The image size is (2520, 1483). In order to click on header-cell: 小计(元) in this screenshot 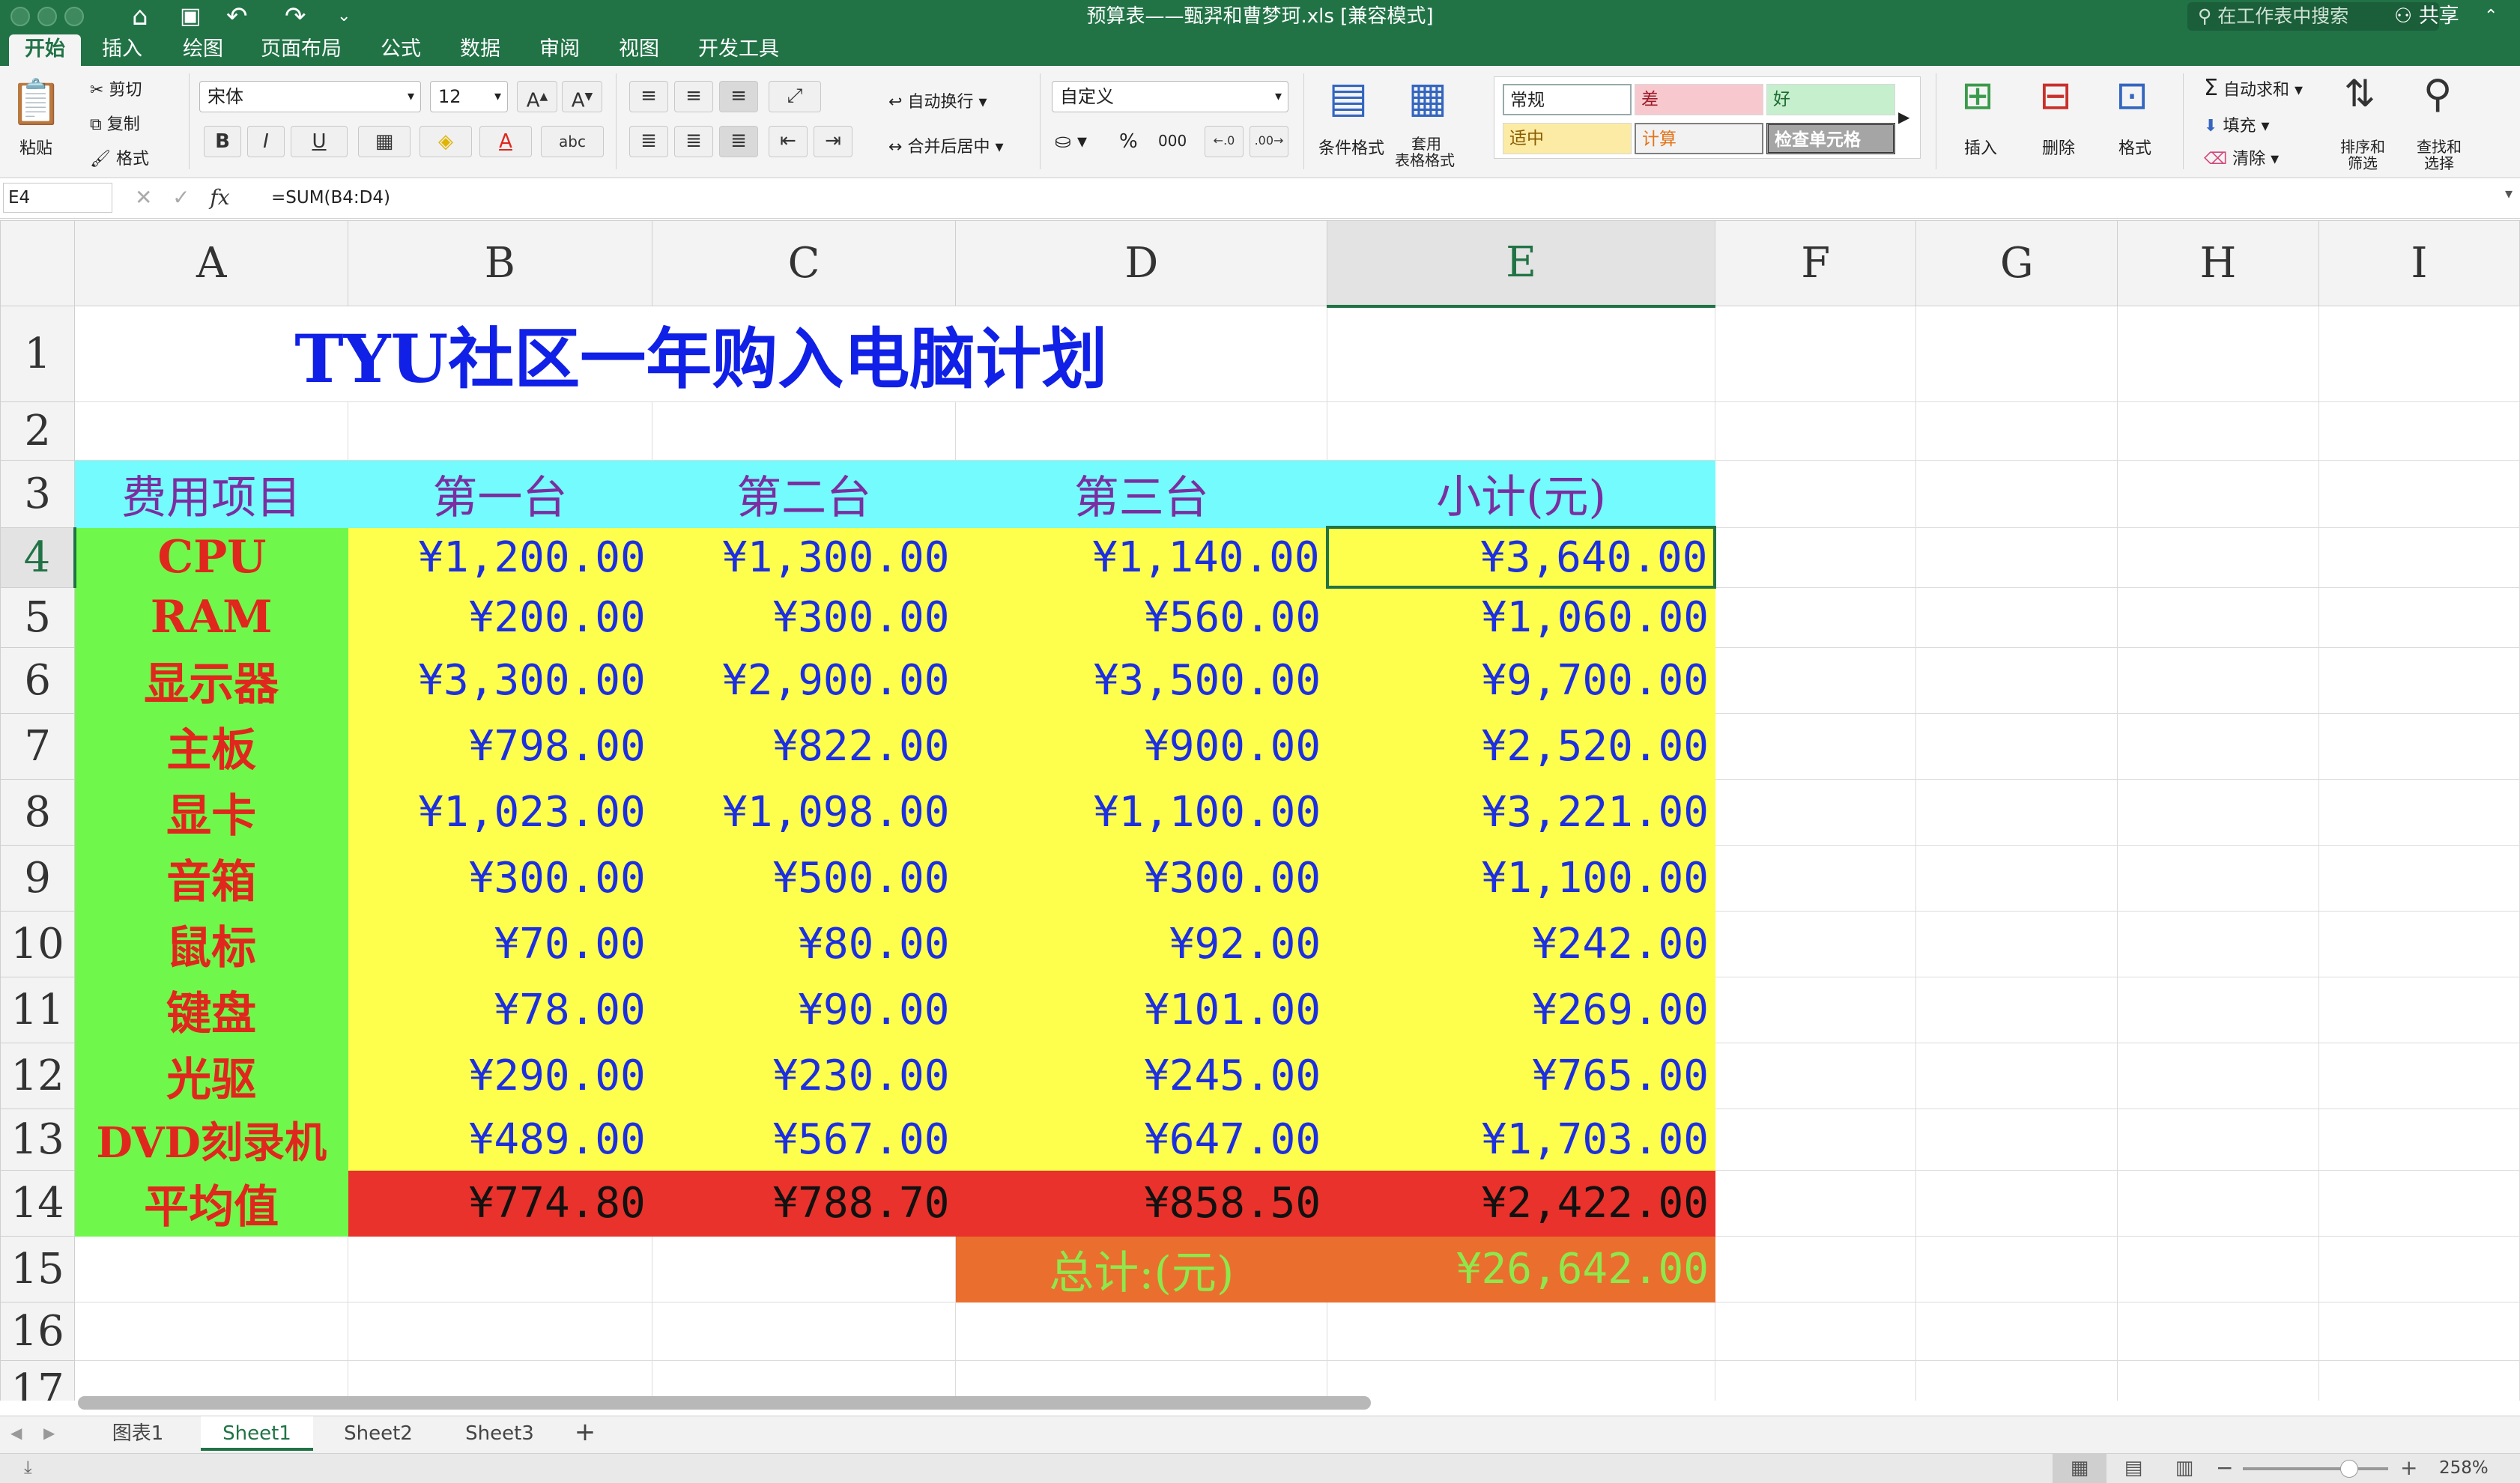, I will do `click(1521, 494)`.